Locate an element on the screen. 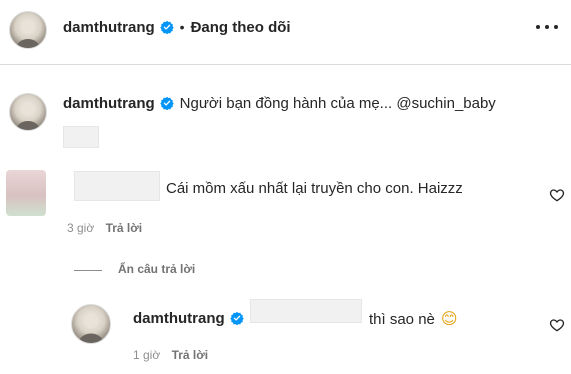  reply-text: thì sao nè is located at coordinates (402, 319).